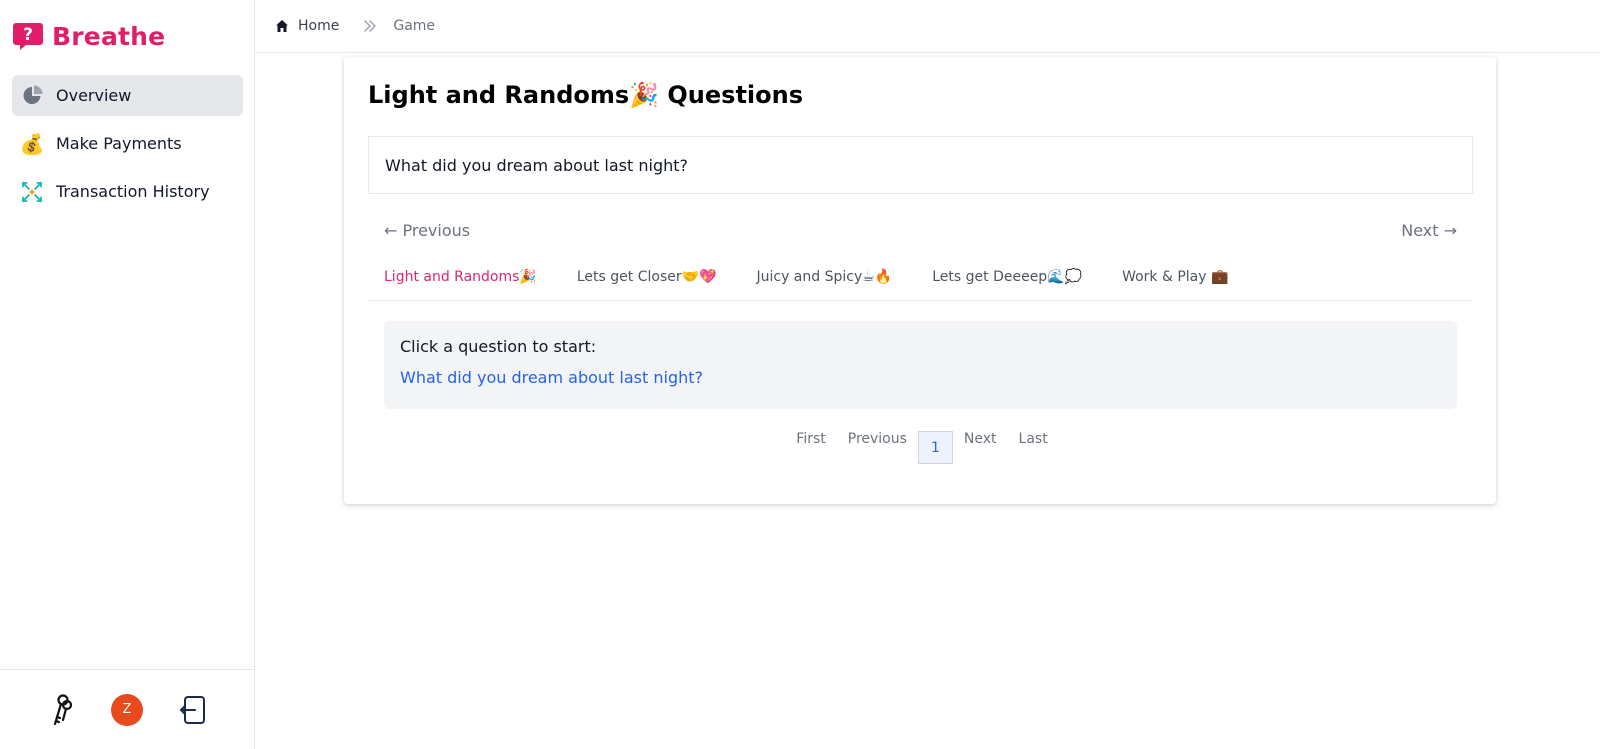 This screenshot has width=1600, height=749. Describe the element at coordinates (1429, 230) in the screenshot. I see `next-question-button: Next →` at that location.